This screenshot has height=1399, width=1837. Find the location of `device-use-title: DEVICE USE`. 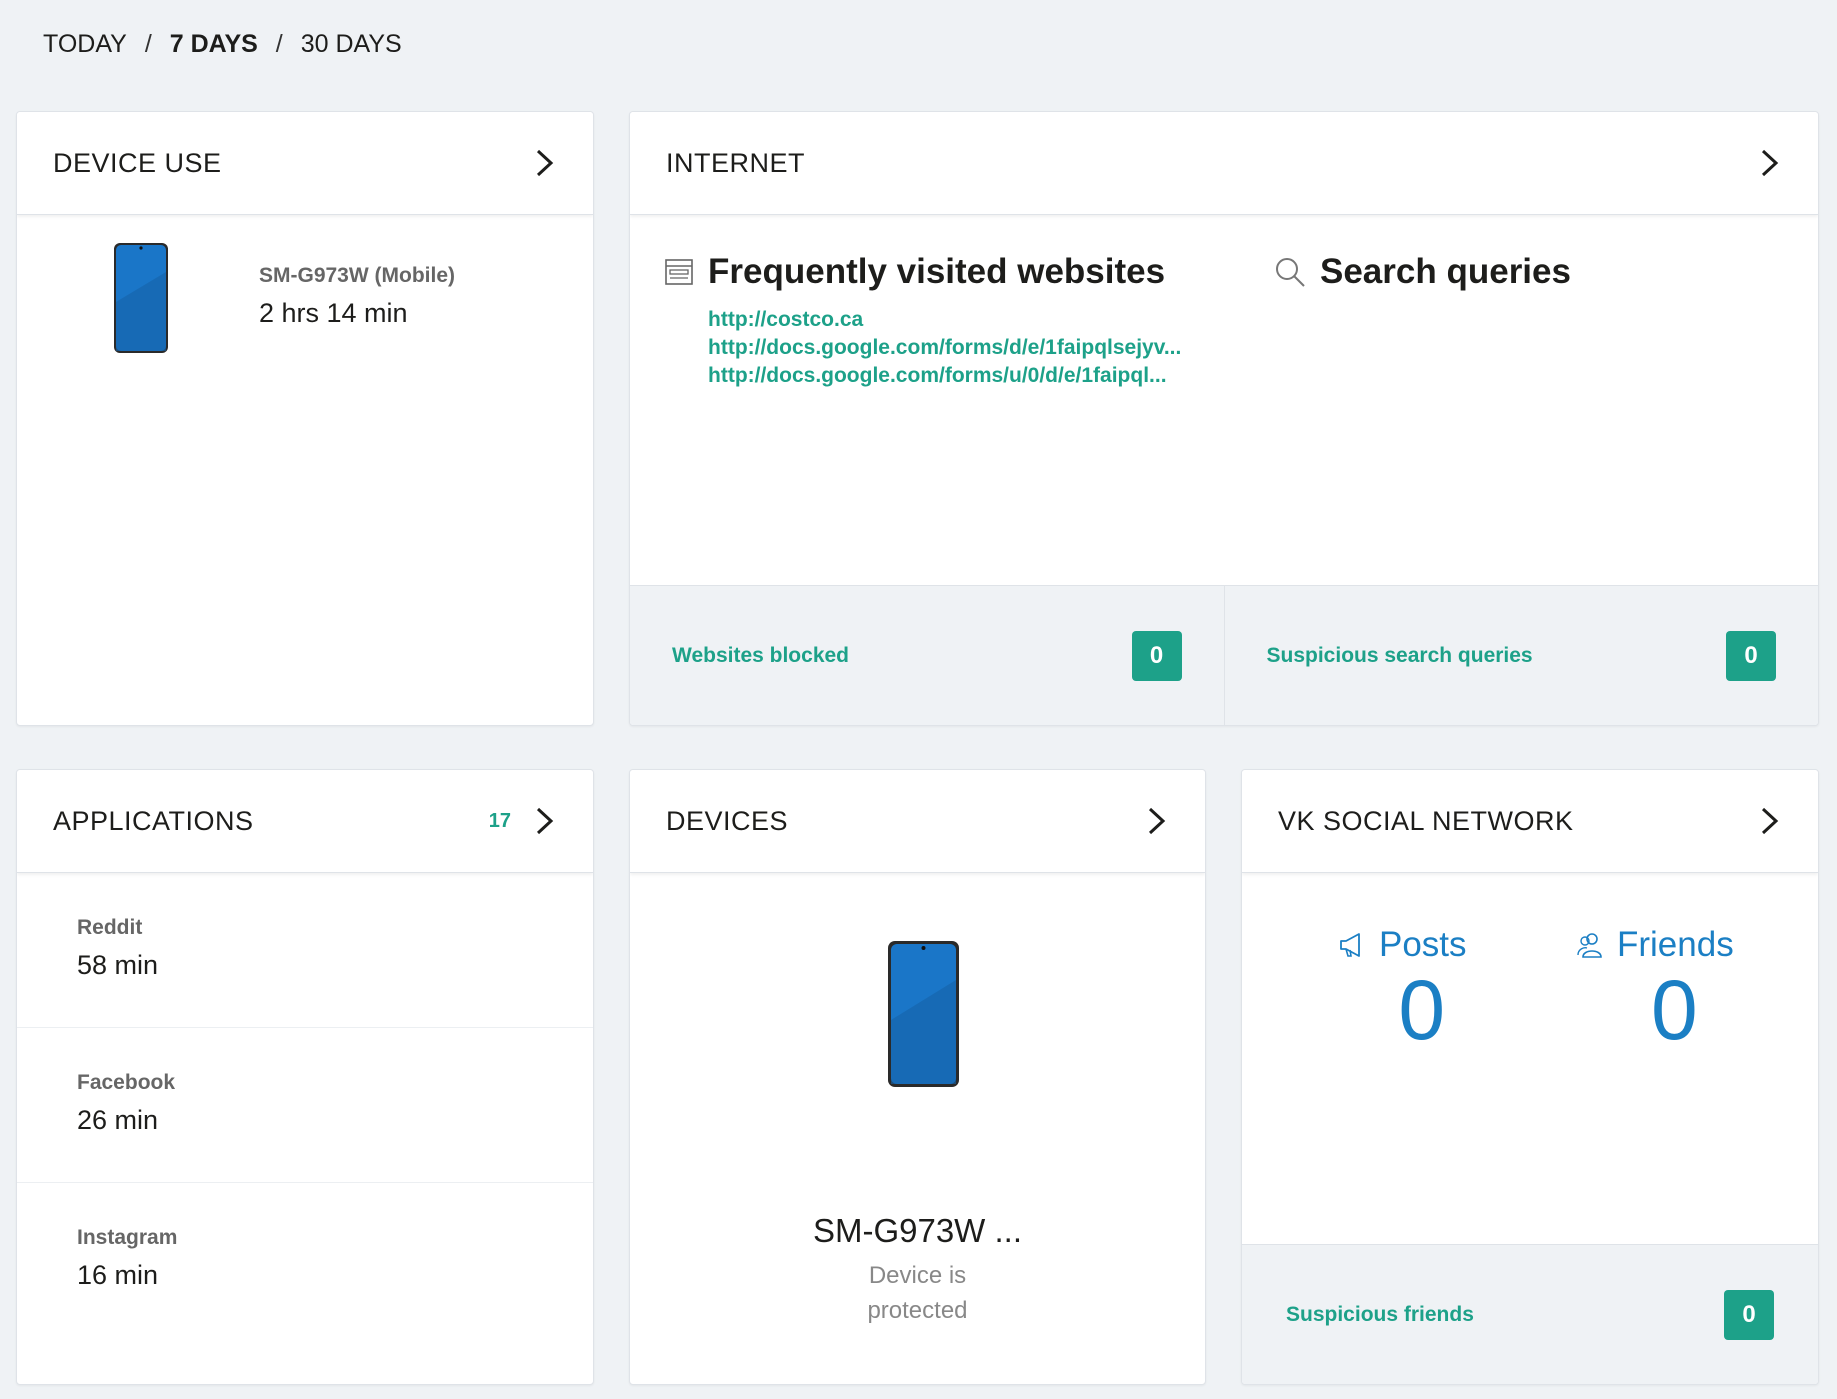

device-use-title: DEVICE USE is located at coordinates (137, 162).